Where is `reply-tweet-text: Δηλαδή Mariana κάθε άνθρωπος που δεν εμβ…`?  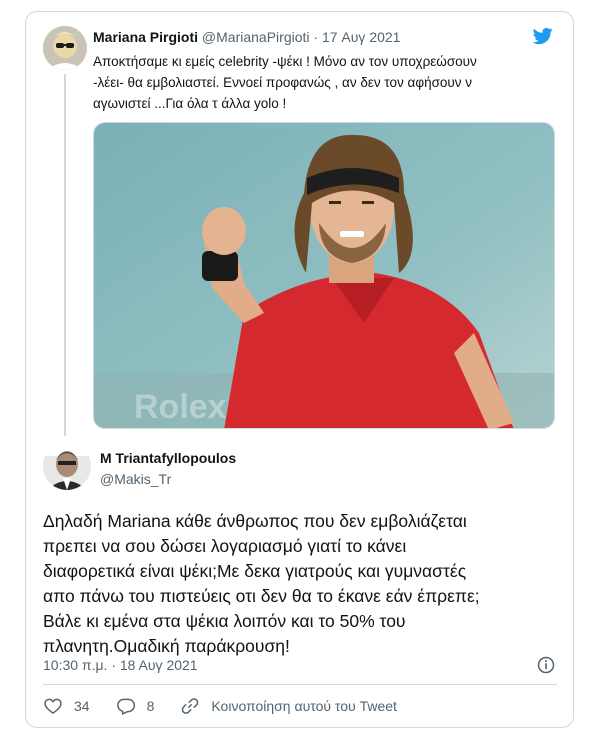
reply-tweet-text: Δηλαδή Mariana κάθε άνθρωπος που δεν εμβ… is located at coordinates (261, 583).